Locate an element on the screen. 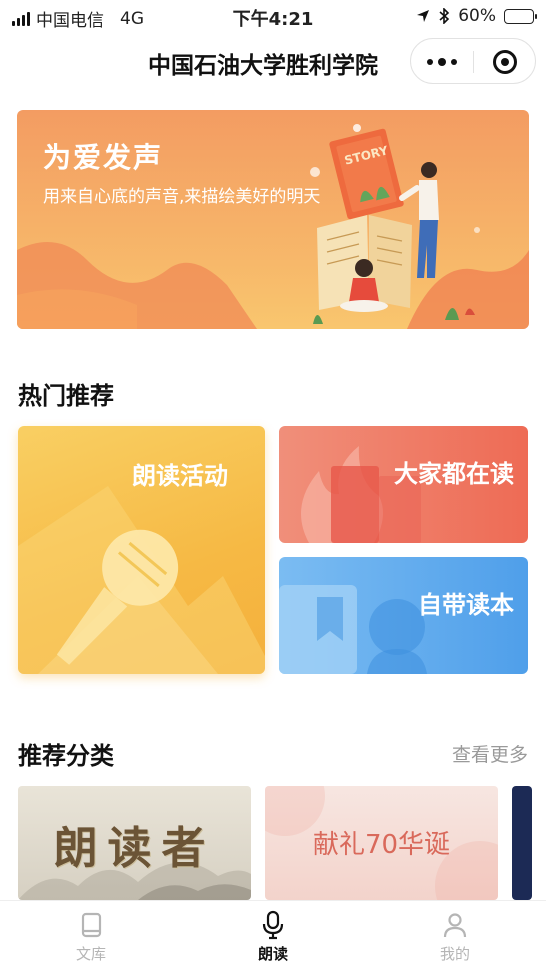 Image resolution: width=546 pixels, height=970 pixels. categories-section-title: 推荐分类 is located at coordinates (66, 756).